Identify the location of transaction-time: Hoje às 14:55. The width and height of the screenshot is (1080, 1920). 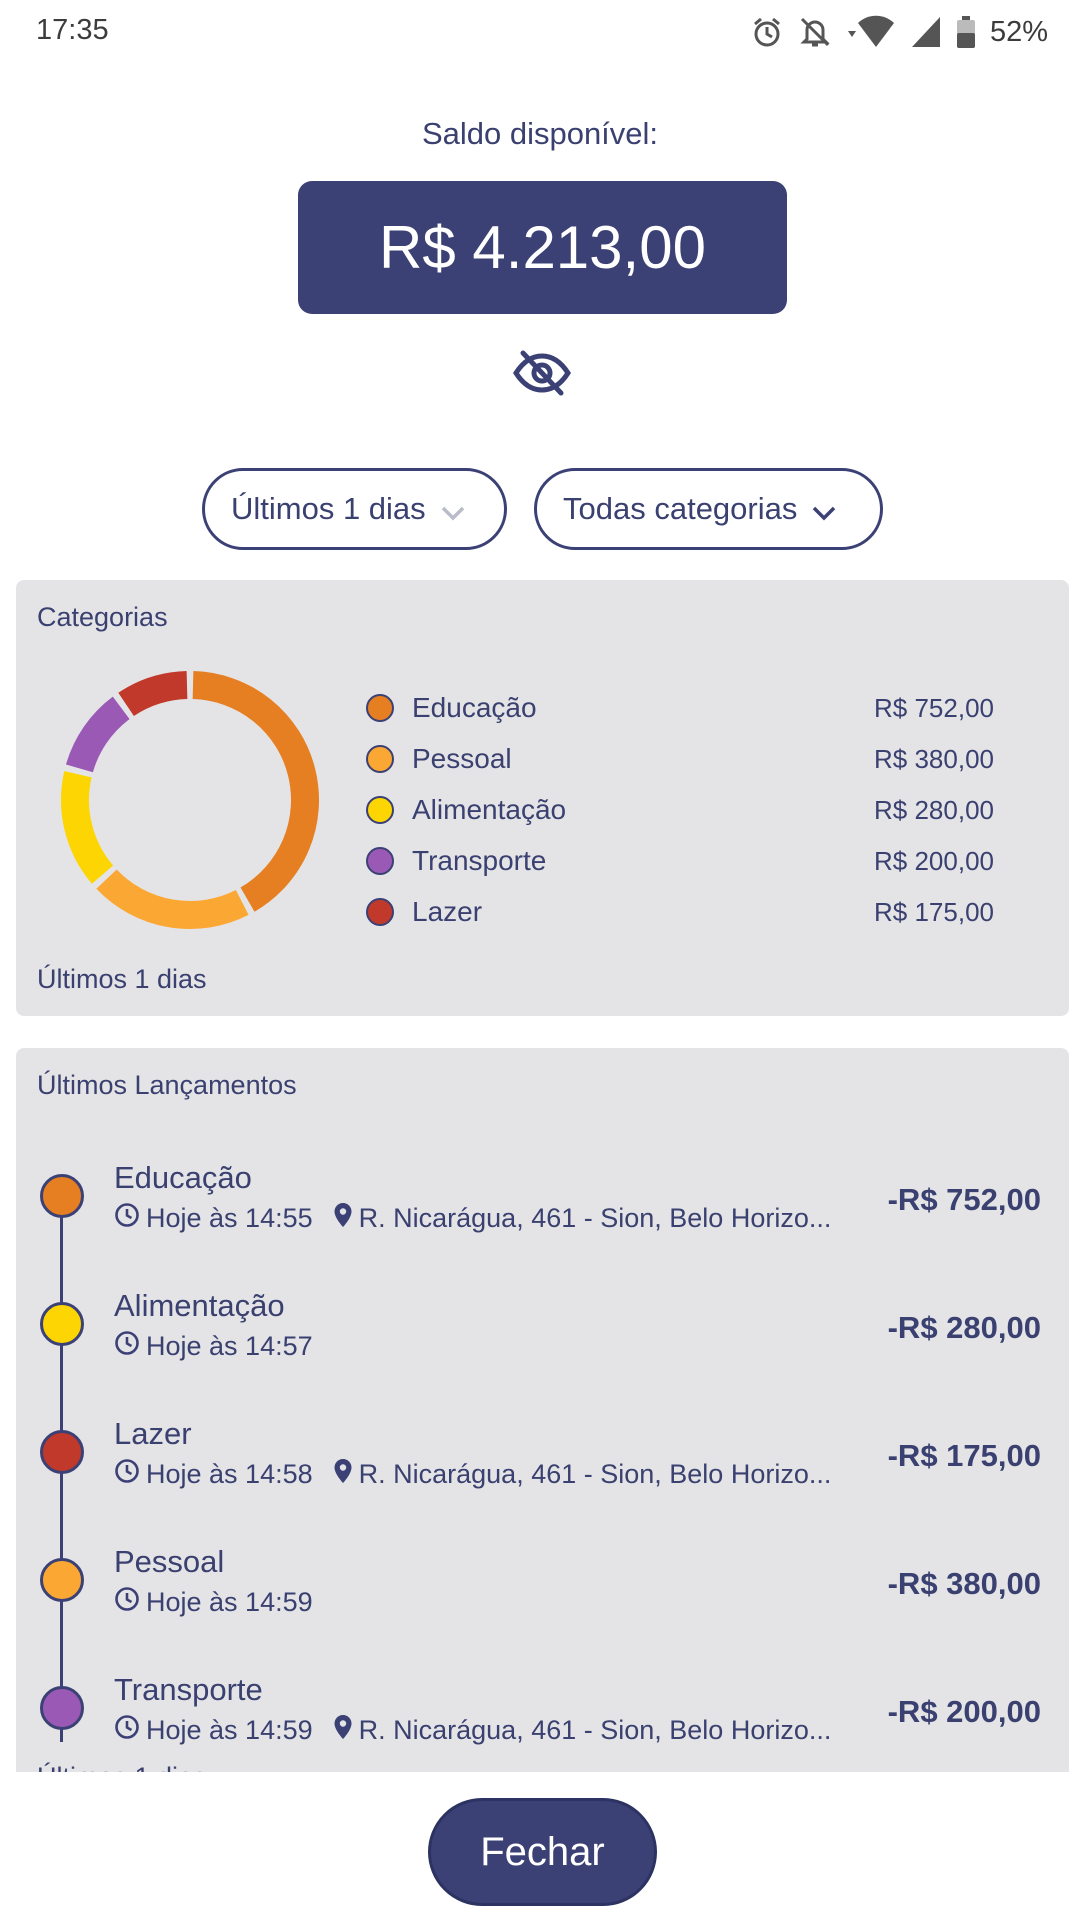
(229, 1218).